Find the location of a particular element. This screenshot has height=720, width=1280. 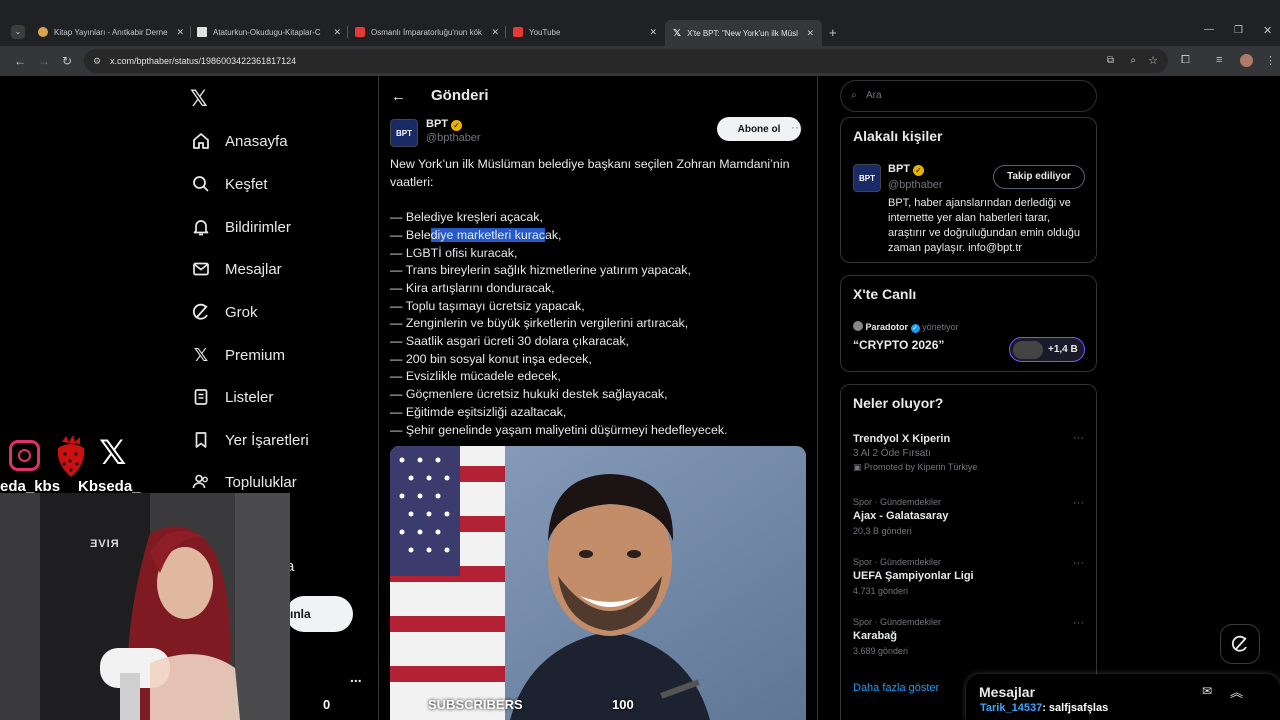

nav-premium: 𝕏 Premium is located at coordinates (237, 355).